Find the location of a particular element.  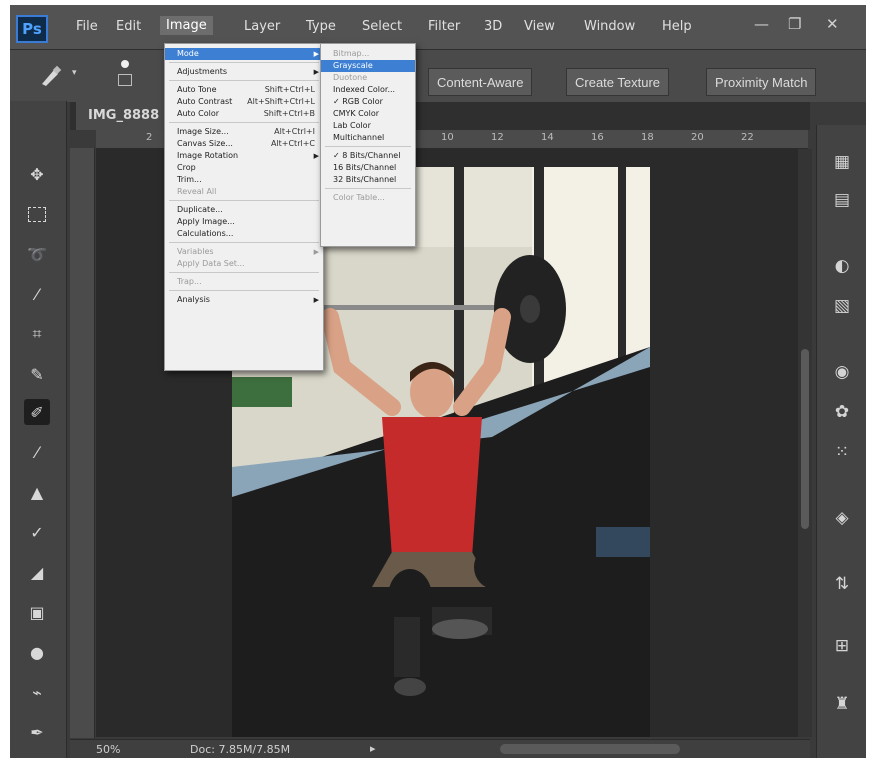

crop-tool-icon: ⌗ is located at coordinates (37, 334).